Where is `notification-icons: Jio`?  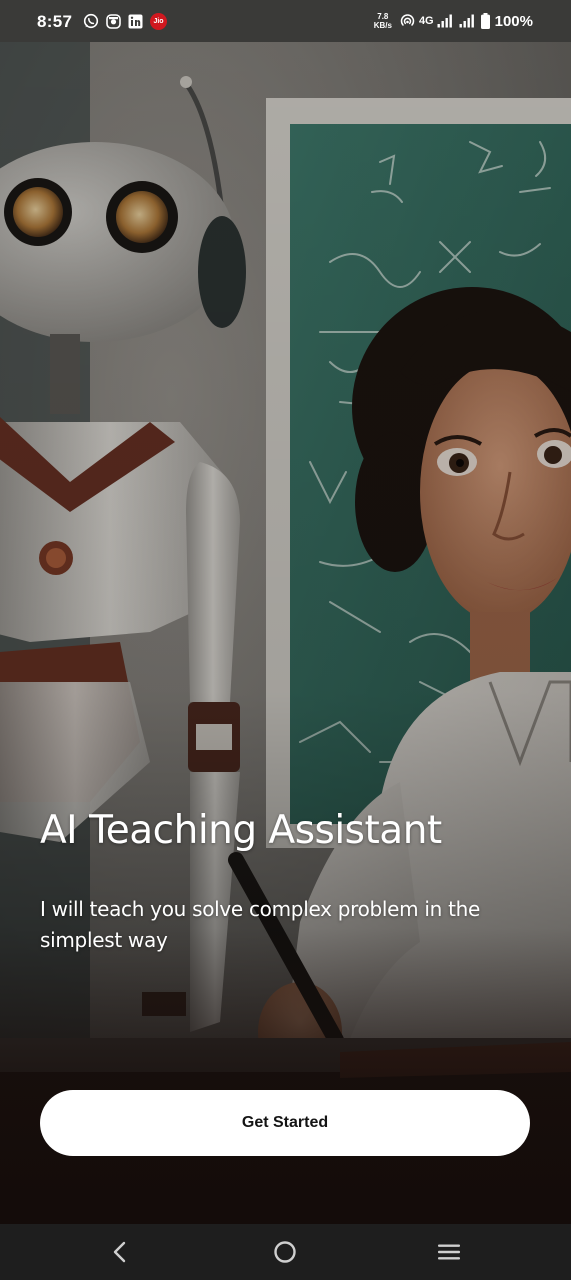 notification-icons: Jio is located at coordinates (125, 21).